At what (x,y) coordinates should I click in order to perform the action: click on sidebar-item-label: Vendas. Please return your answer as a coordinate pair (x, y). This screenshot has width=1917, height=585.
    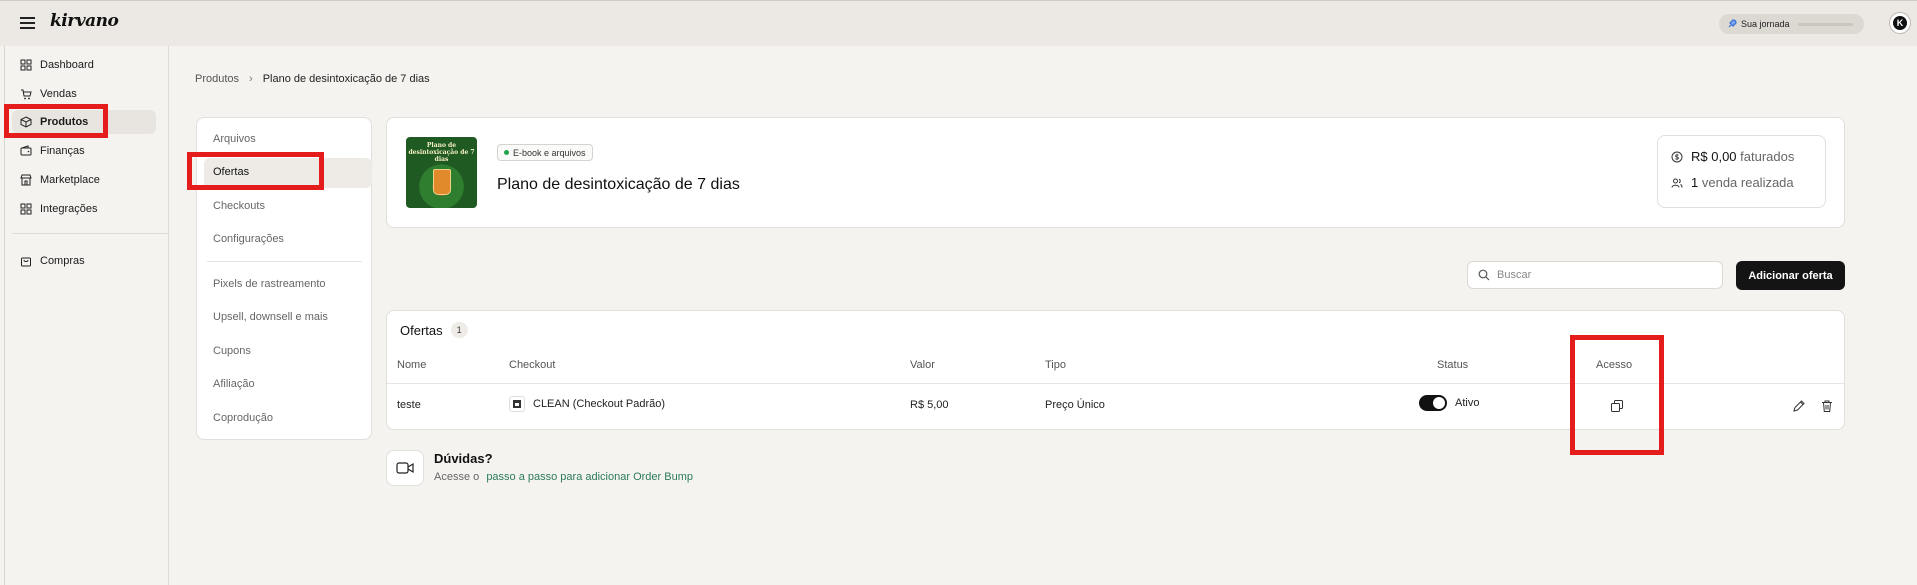
    Looking at the image, I should click on (58, 94).